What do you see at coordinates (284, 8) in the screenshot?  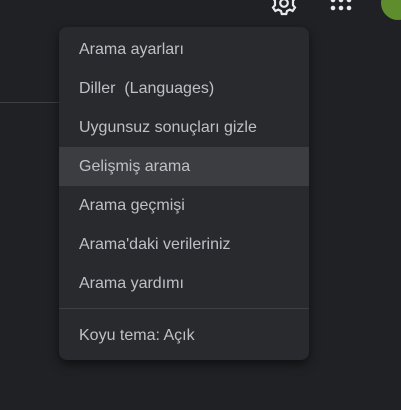 I see `gear-icon` at bounding box center [284, 8].